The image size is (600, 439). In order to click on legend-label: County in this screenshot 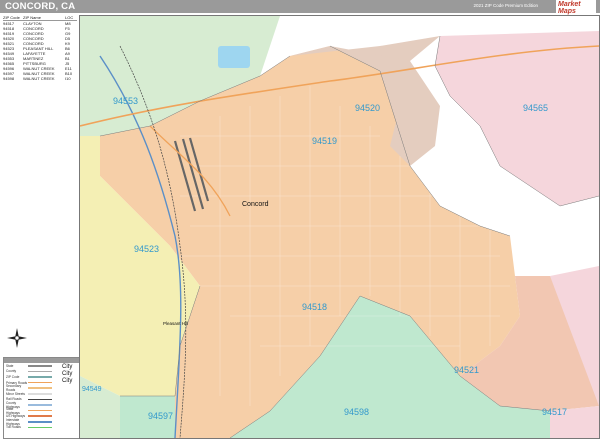, I will do `click(11, 371)`.